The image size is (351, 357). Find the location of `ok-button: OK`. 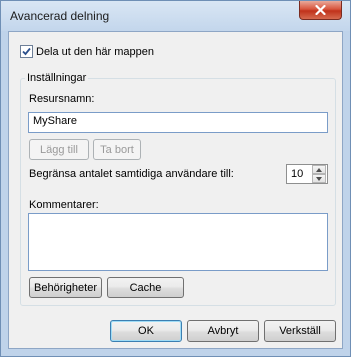

ok-button: OK is located at coordinates (146, 331).